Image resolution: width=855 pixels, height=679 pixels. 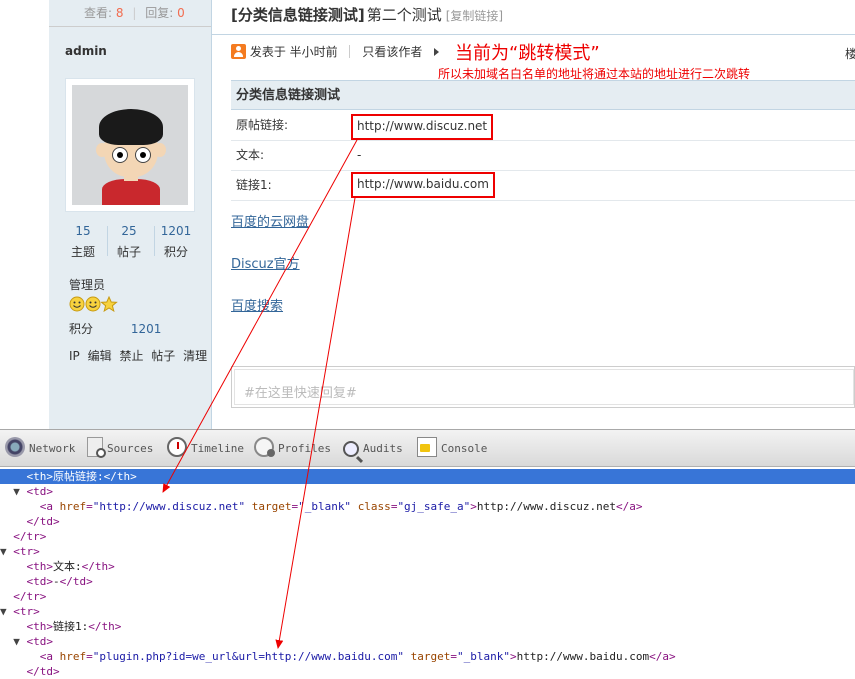 I want to click on quick-reply-inner: #在这里快速回复#, so click(x=544, y=387).